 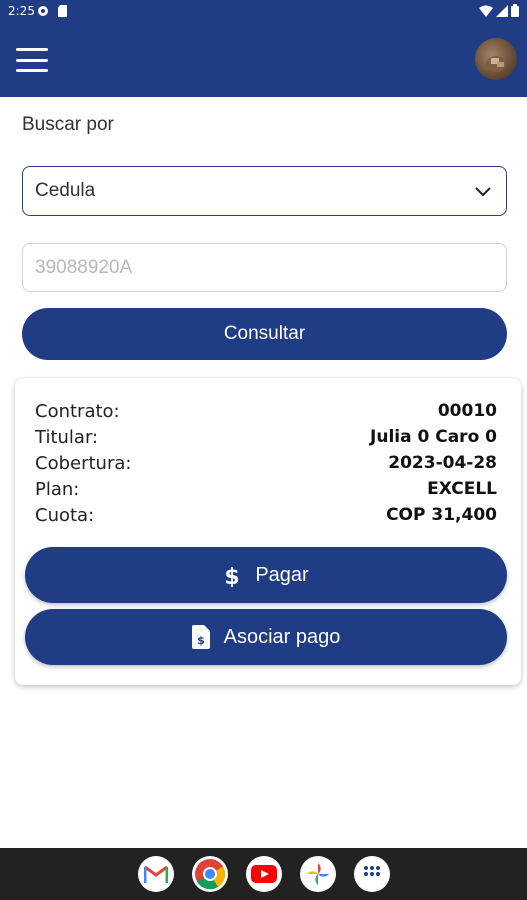 What do you see at coordinates (68, 124) in the screenshot?
I see `search-by-label: Buscar por` at bounding box center [68, 124].